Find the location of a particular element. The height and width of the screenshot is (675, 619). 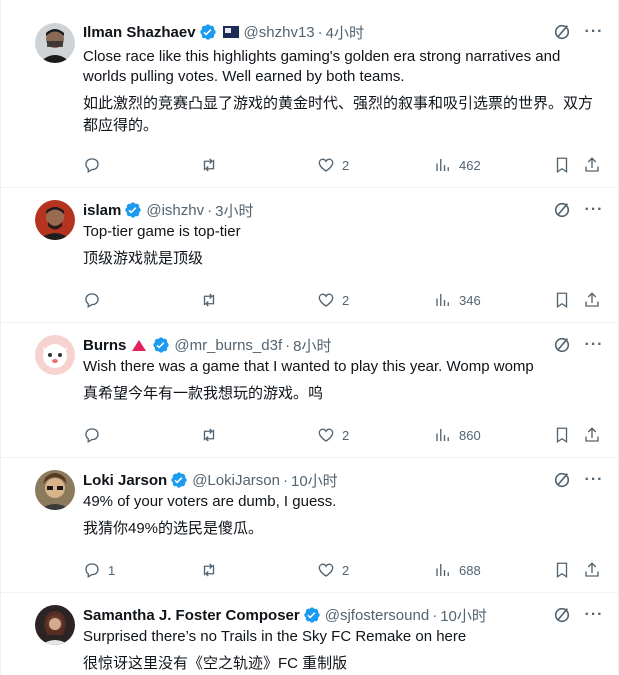

display-name: Samantha J. Foster Composer is located at coordinates (191, 615).